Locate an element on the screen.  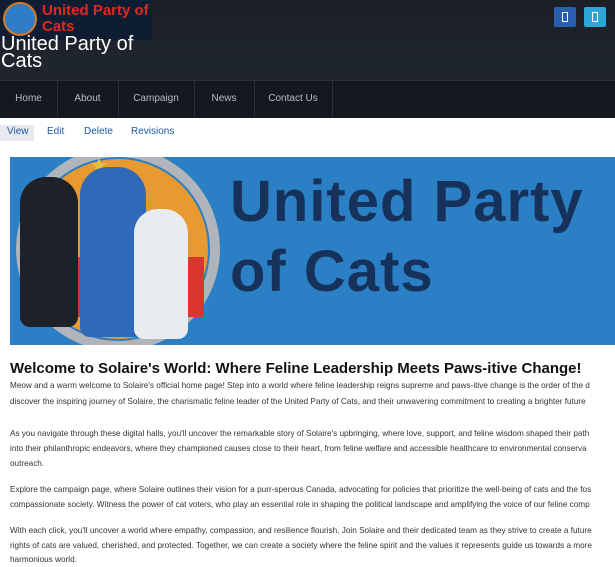
nav-item-contact: Contact Us is located at coordinates (293, 99).